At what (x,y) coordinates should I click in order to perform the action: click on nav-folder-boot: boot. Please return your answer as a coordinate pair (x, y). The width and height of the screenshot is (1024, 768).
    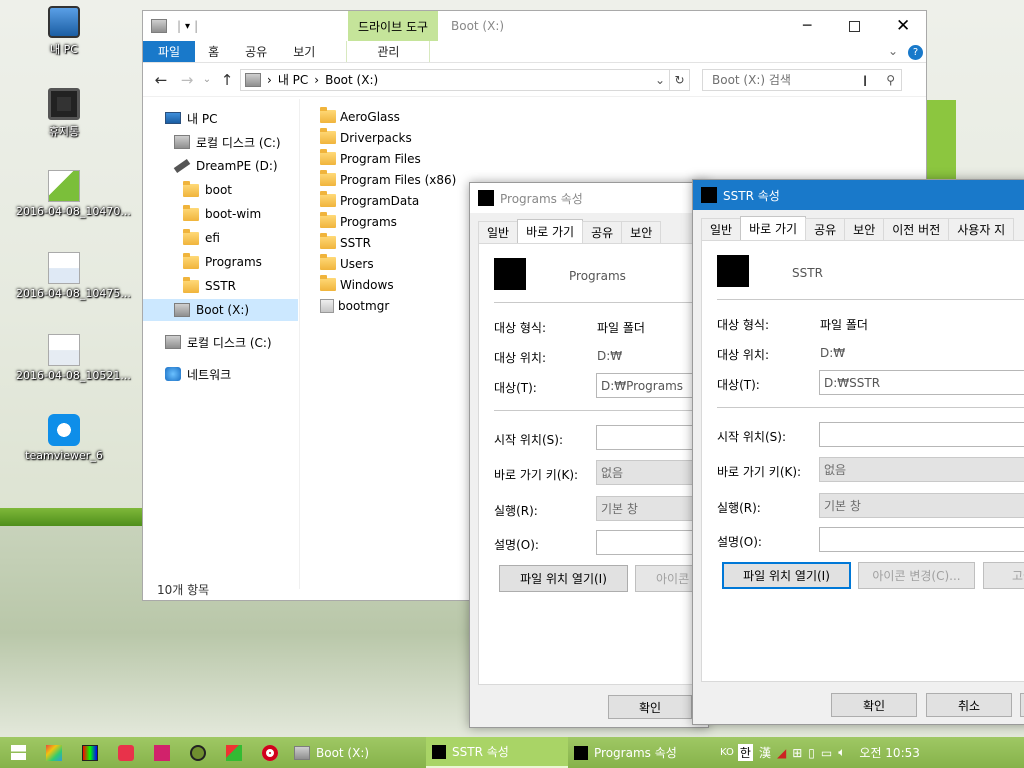
    Looking at the image, I should click on (207, 190).